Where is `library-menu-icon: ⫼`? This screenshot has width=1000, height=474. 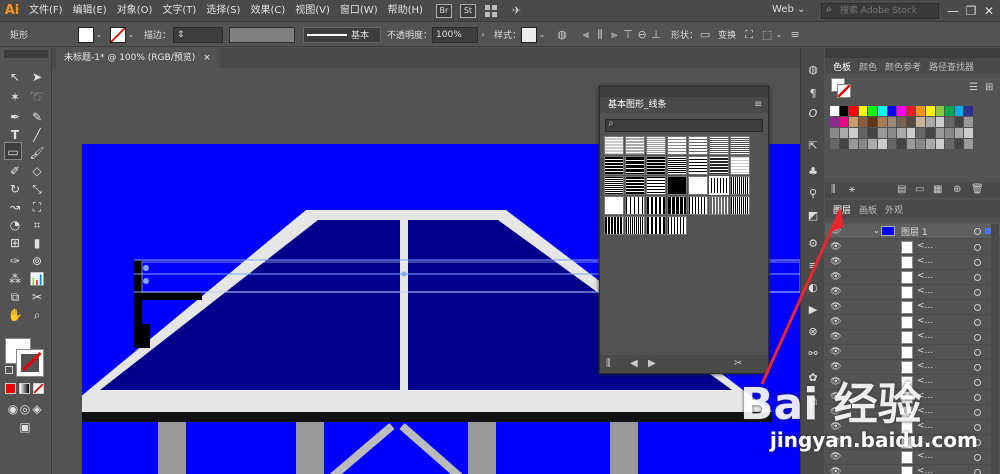
library-menu-icon: ⫼ is located at coordinates (608, 363).